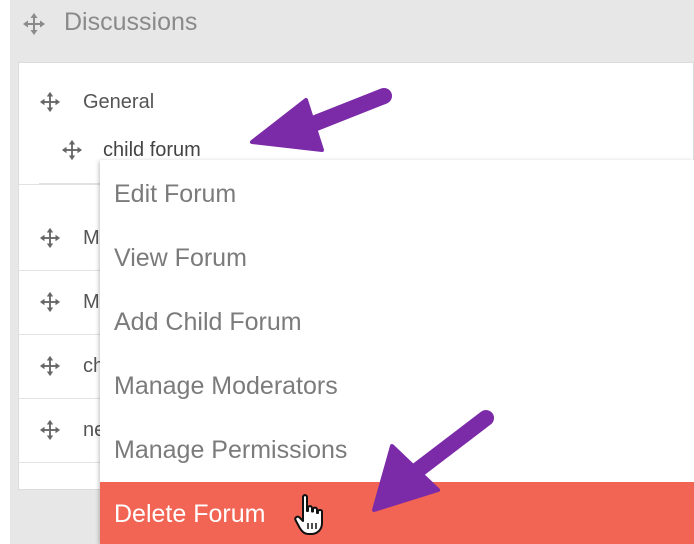 The width and height of the screenshot is (694, 544). What do you see at coordinates (118, 102) in the screenshot?
I see `forum-label: General` at bounding box center [118, 102].